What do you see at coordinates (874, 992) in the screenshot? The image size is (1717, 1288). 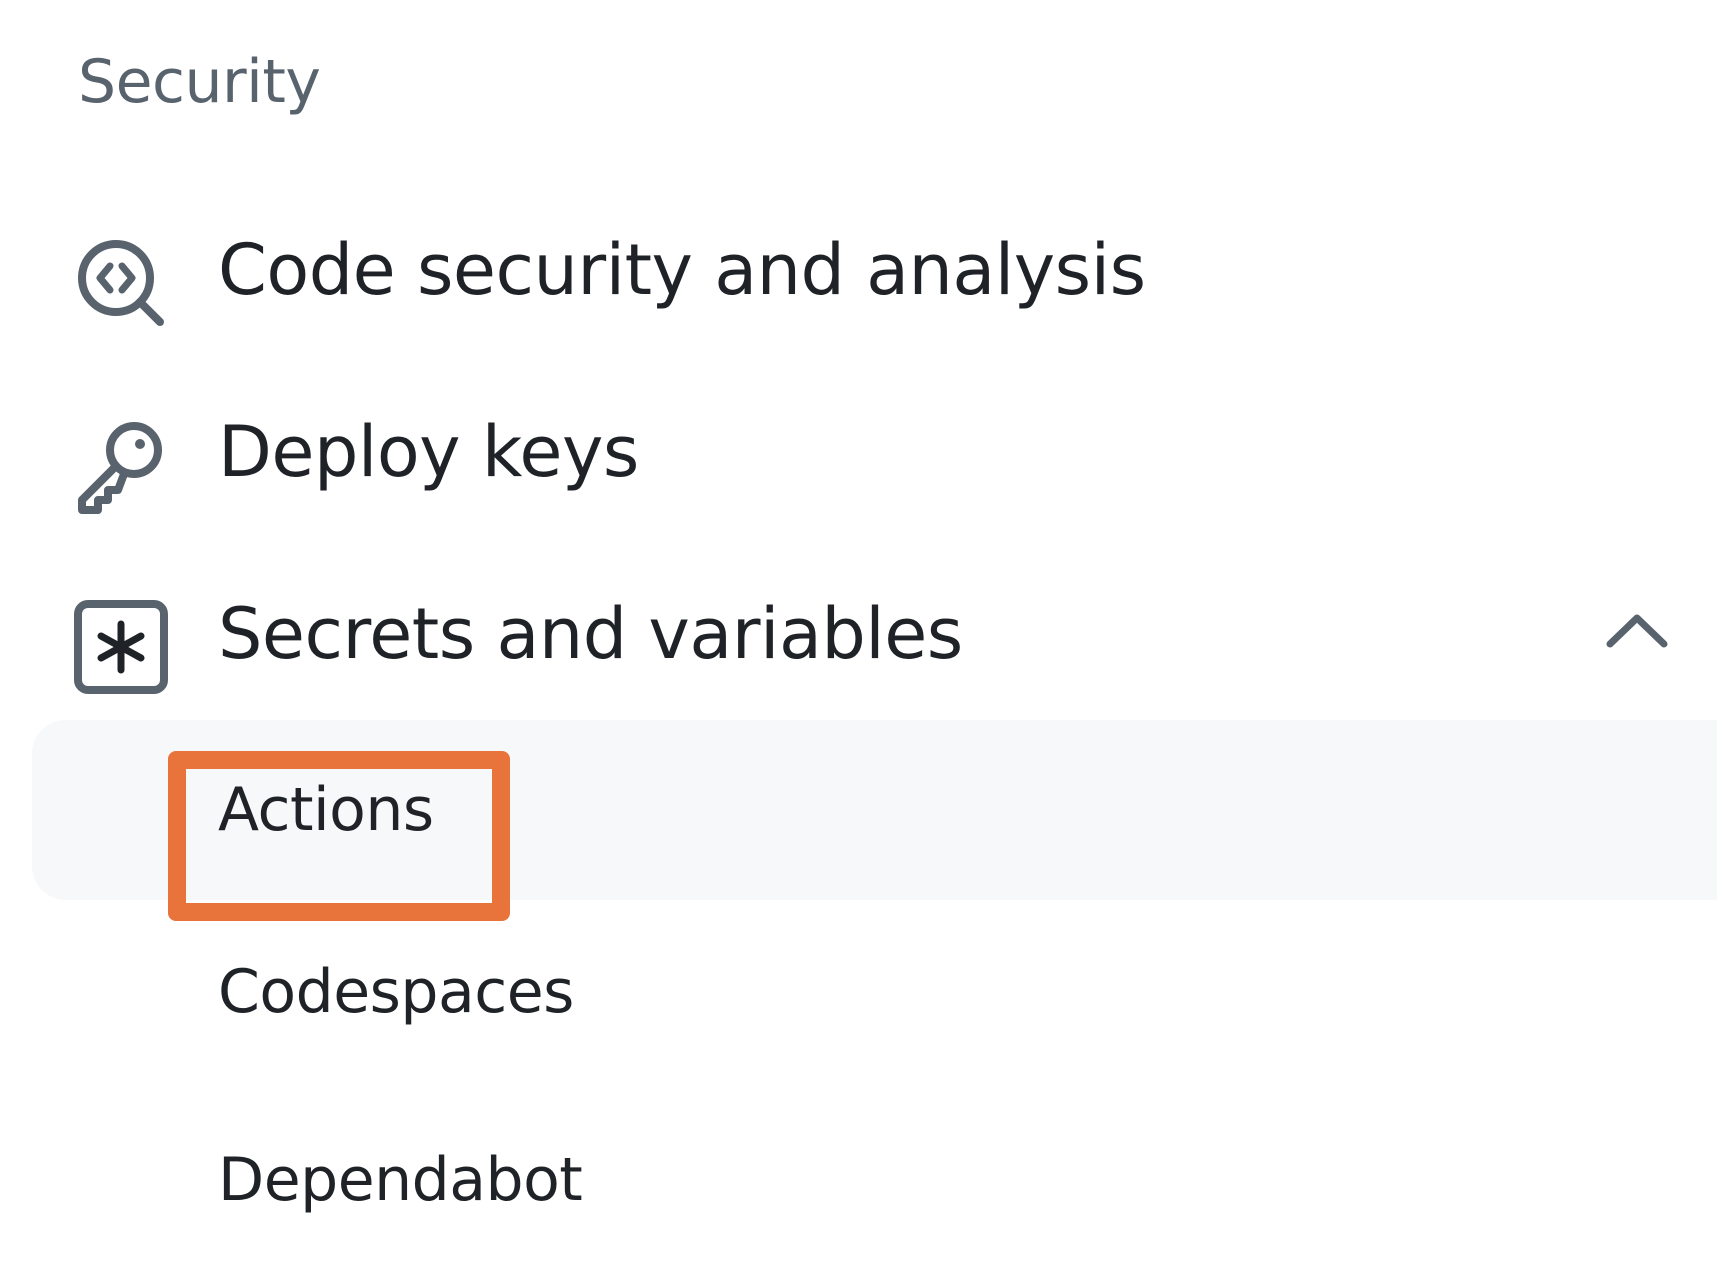 I see `sidebar-subitem-codespaces: Codespaces` at bounding box center [874, 992].